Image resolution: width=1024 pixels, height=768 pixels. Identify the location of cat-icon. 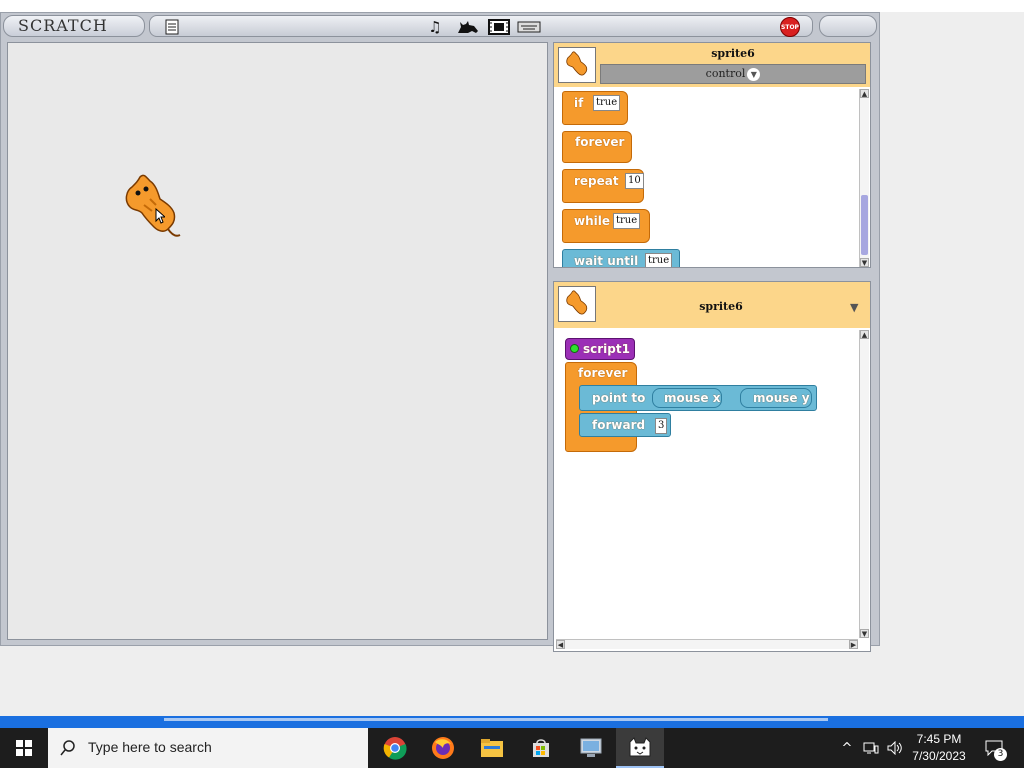
(468, 27).